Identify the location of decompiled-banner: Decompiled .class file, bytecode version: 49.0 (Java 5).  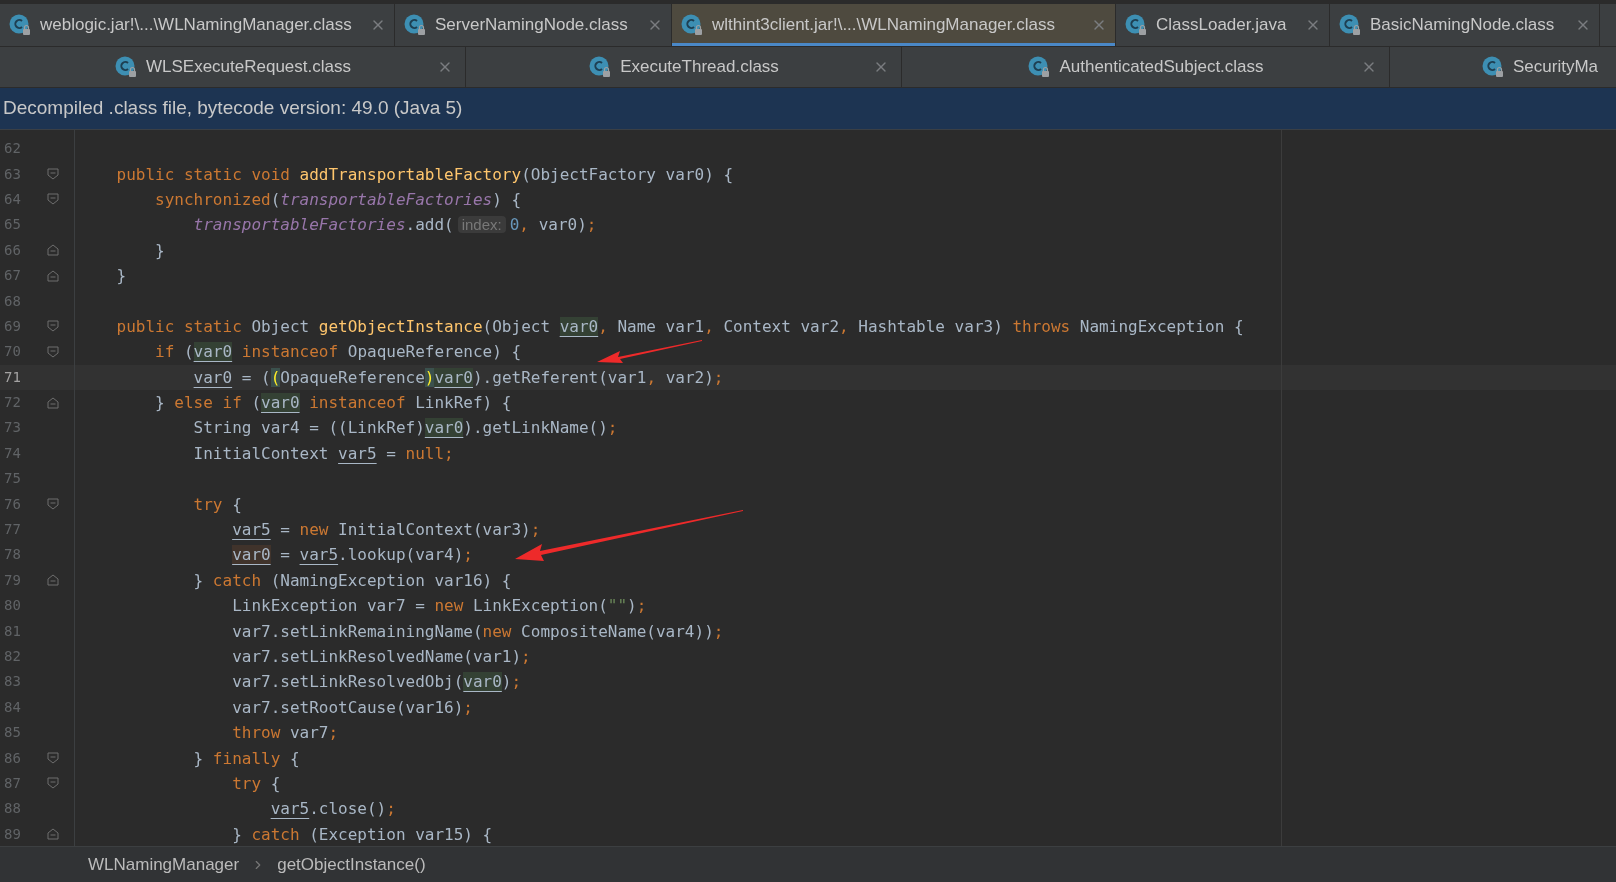
(808, 109).